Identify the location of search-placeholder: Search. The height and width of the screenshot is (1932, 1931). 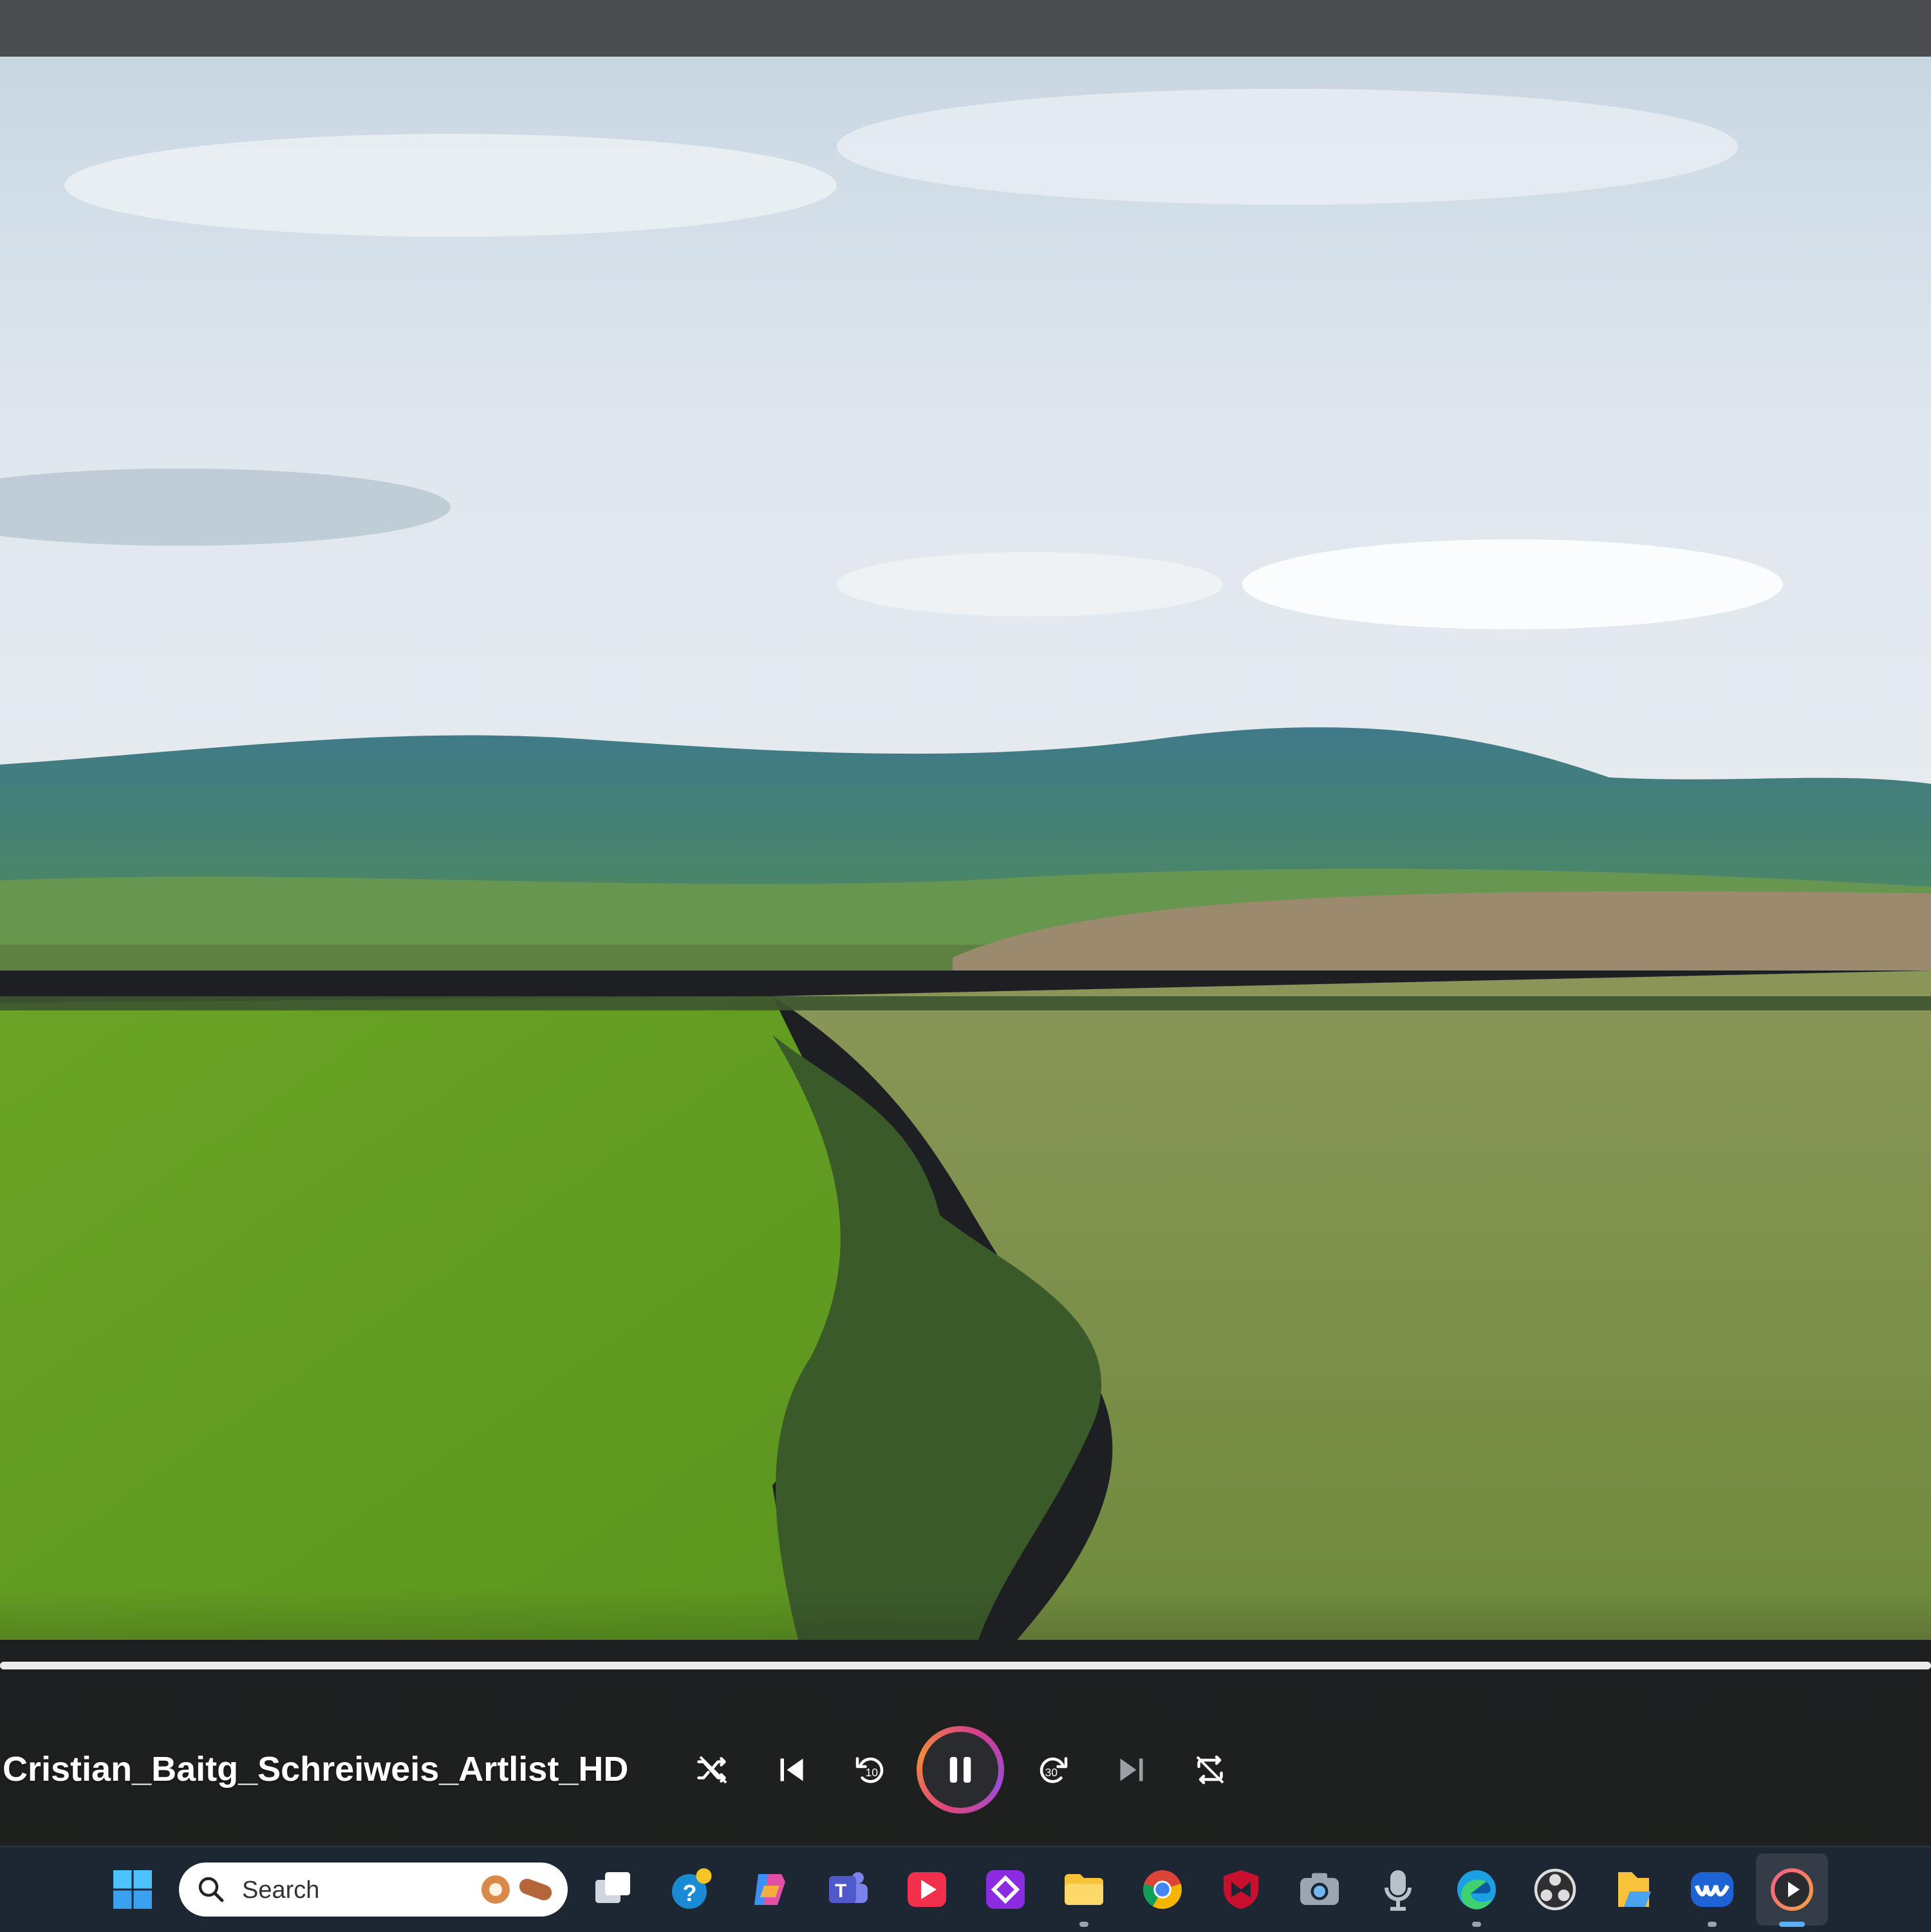
(281, 1890).